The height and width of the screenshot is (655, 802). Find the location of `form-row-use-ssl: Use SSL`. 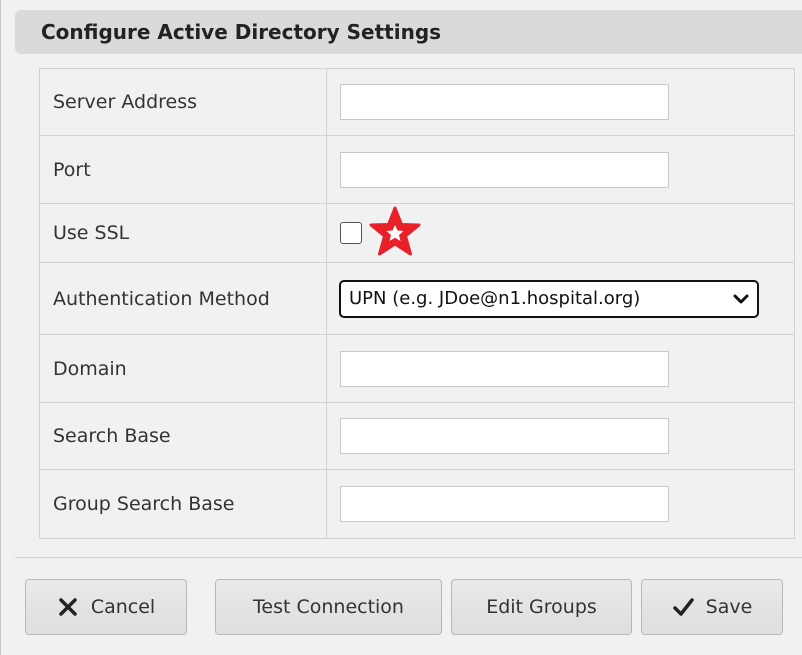

form-row-use-ssl: Use SSL is located at coordinates (417, 233).